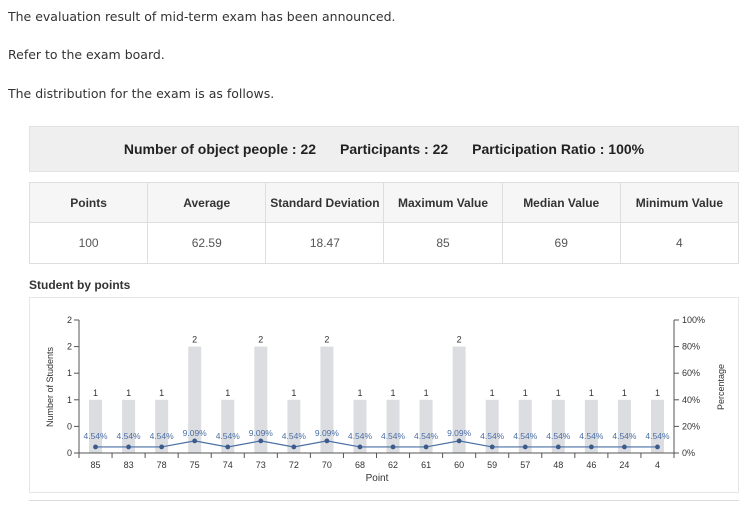  Describe the element at coordinates (360, 465) in the screenshot. I see `x-tick-label: 68` at that location.